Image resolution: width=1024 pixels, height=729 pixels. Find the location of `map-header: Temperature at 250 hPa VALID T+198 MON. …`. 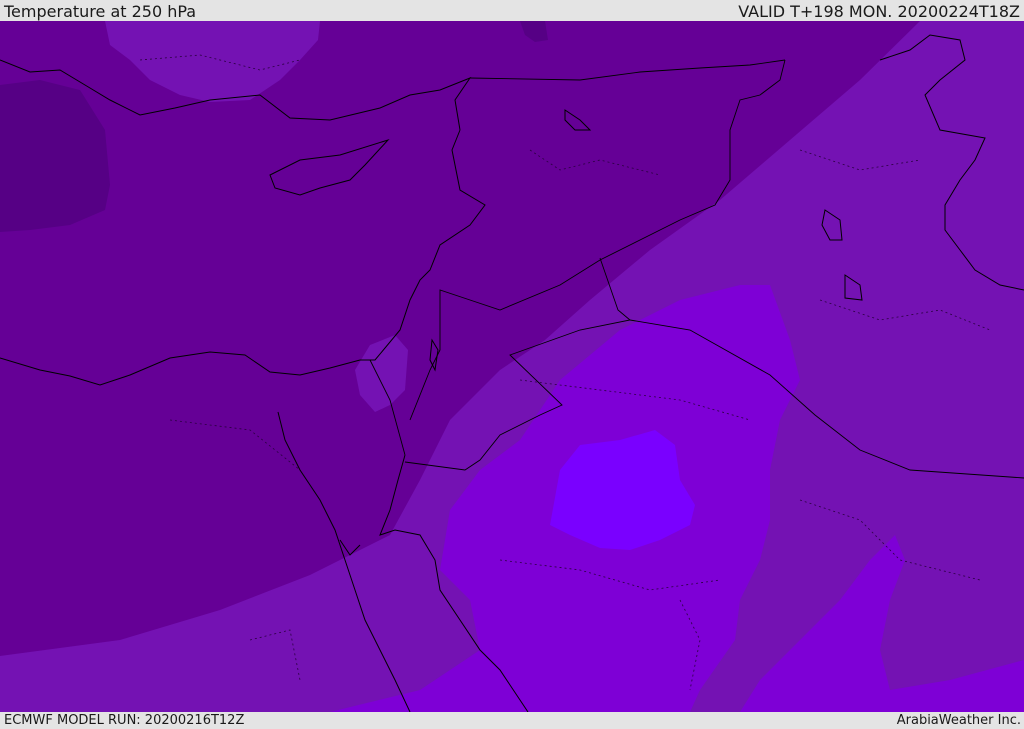

map-header: Temperature at 250 hPa VALID T+198 MON. … is located at coordinates (512, 10).